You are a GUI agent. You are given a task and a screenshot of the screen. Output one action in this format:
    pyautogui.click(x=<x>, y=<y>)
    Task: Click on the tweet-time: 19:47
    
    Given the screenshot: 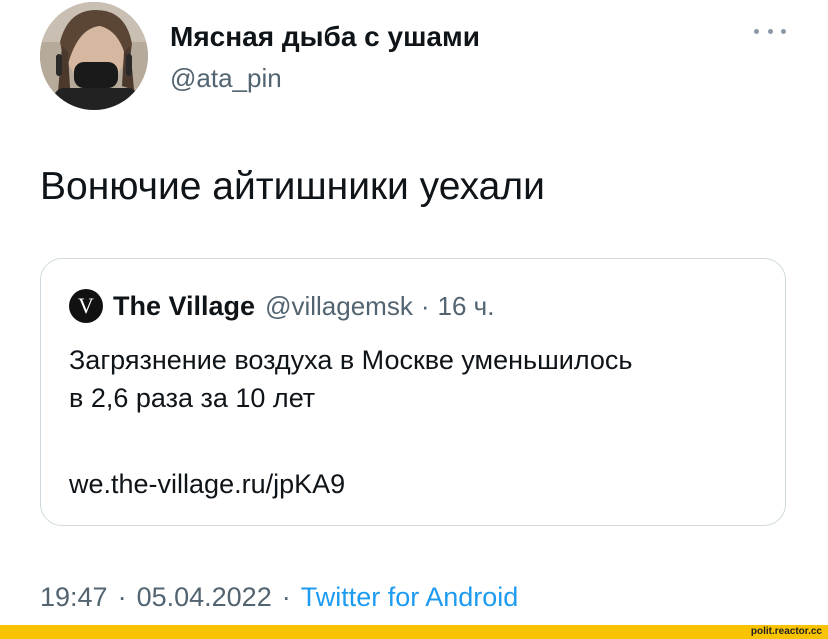 What is the action you would take?
    pyautogui.click(x=74, y=597)
    